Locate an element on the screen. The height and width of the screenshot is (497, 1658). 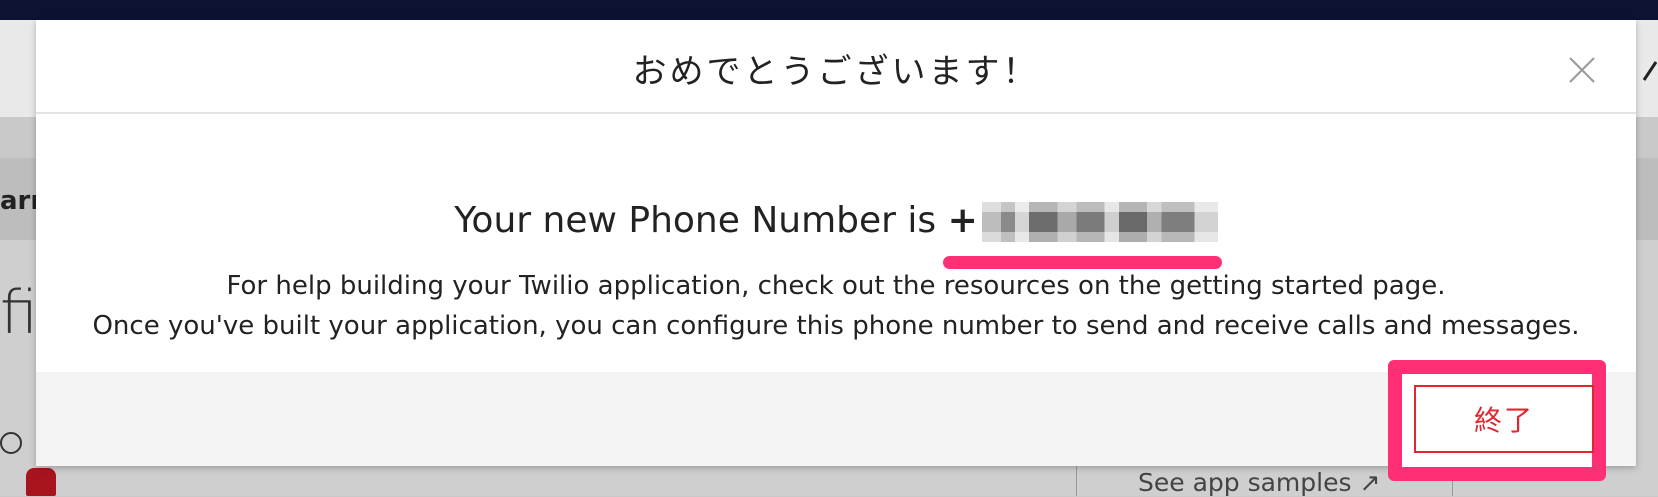
redacted-phone-number is located at coordinates (1099, 222).